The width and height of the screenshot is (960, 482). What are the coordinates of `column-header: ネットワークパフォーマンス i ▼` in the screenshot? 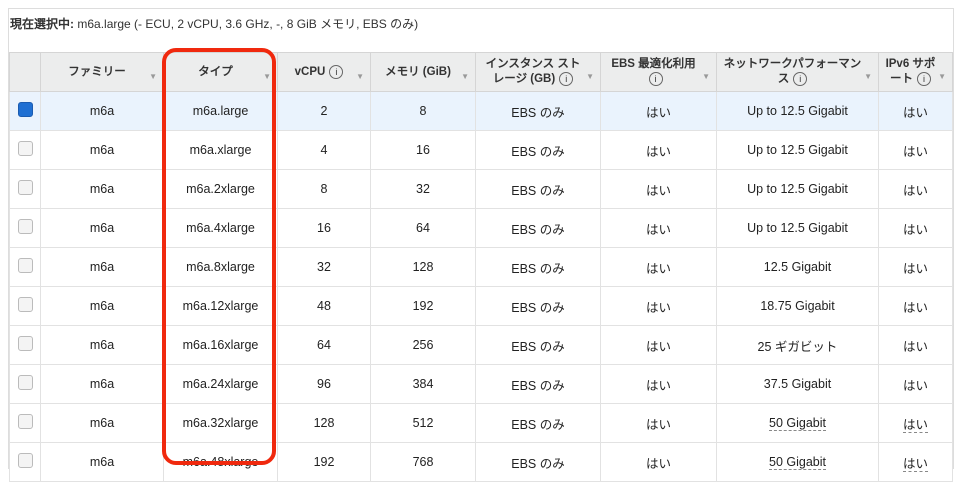 It's located at (797, 72).